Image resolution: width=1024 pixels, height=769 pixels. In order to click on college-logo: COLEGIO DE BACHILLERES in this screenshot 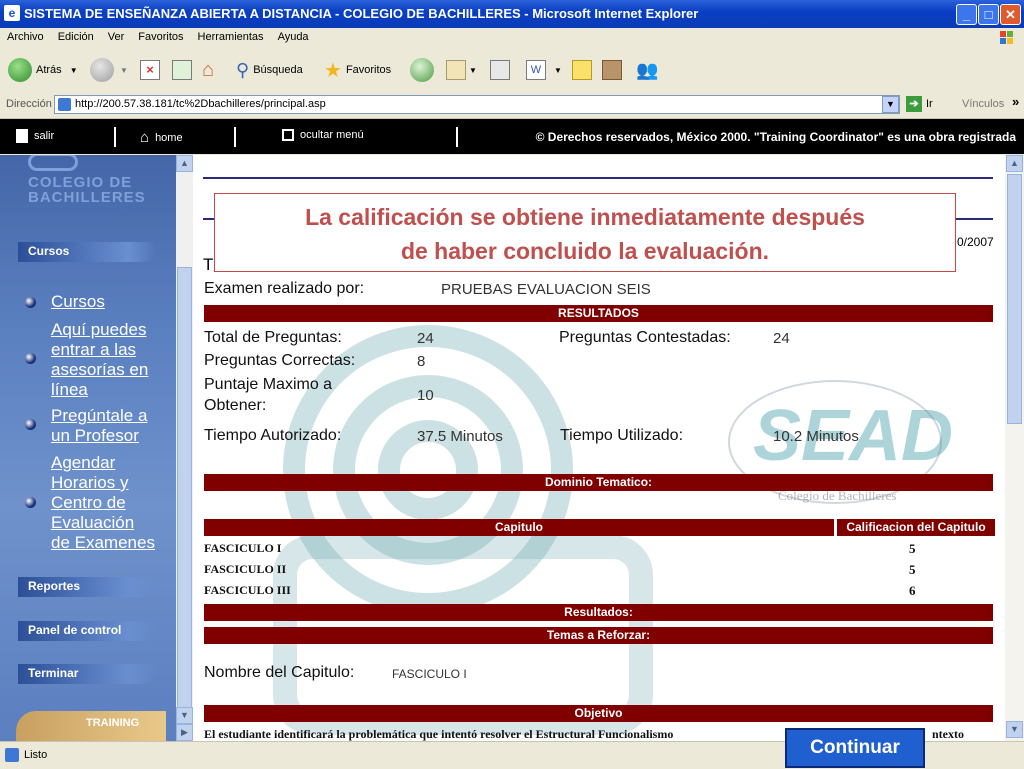, I will do `click(87, 190)`.